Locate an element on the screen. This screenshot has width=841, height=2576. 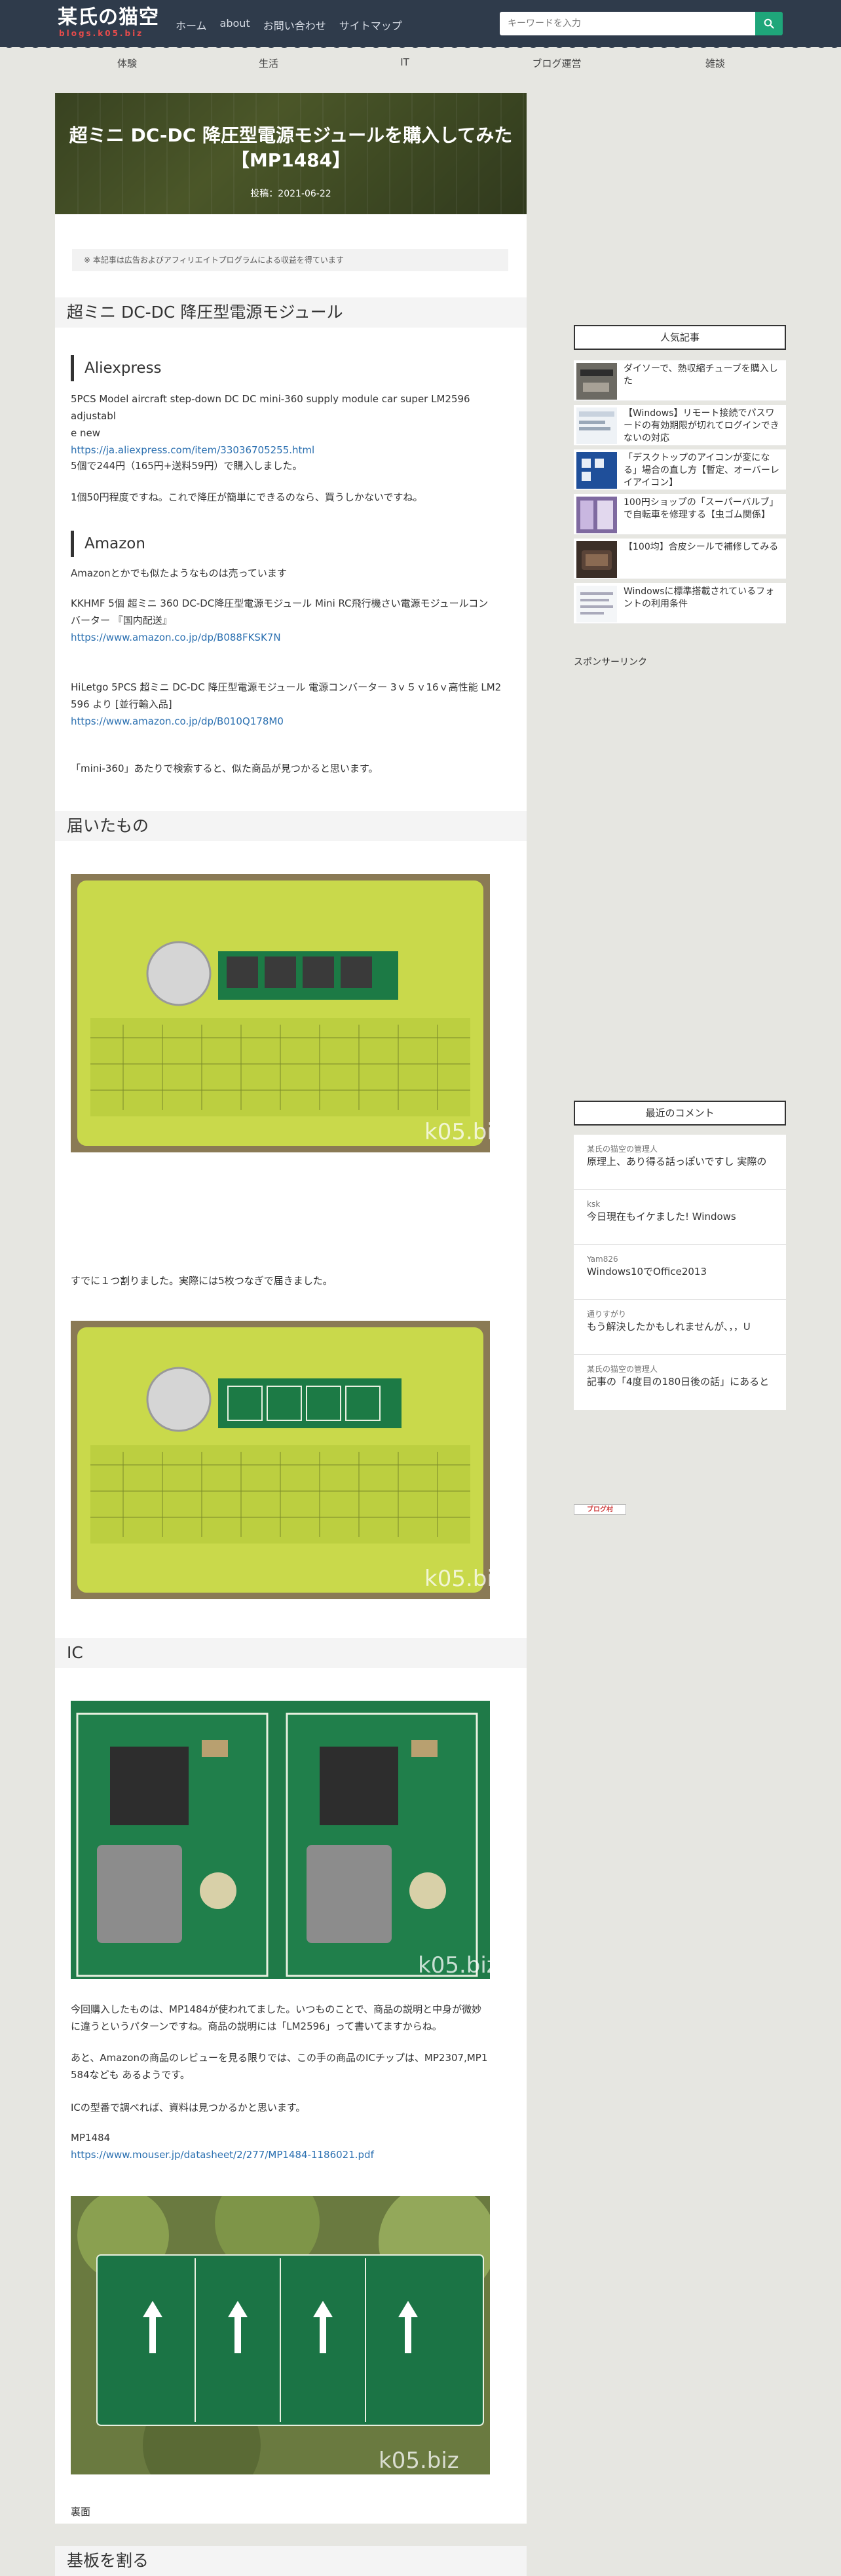
comment-author: Yam826 is located at coordinates (603, 1259).